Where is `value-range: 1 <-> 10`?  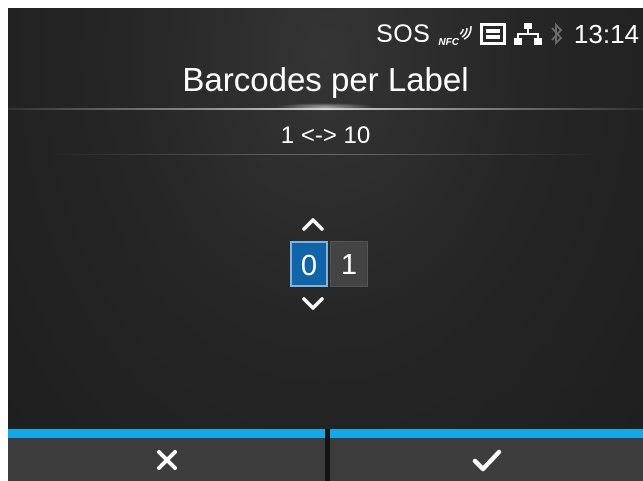 value-range: 1 <-> 10 is located at coordinates (325, 135).